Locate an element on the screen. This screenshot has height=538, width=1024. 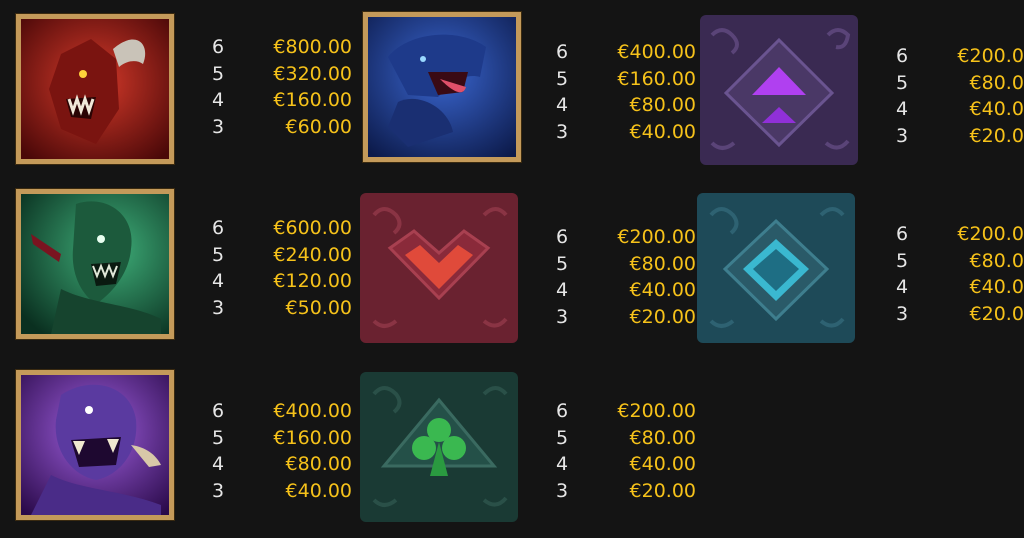
payout-value: €120.00 is located at coordinates (312, 281).